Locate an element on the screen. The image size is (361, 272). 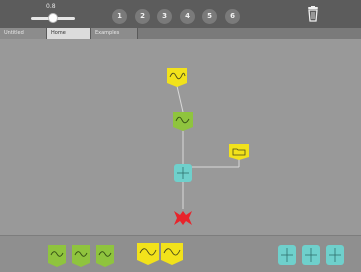
green-node is located at coordinates (183, 121).